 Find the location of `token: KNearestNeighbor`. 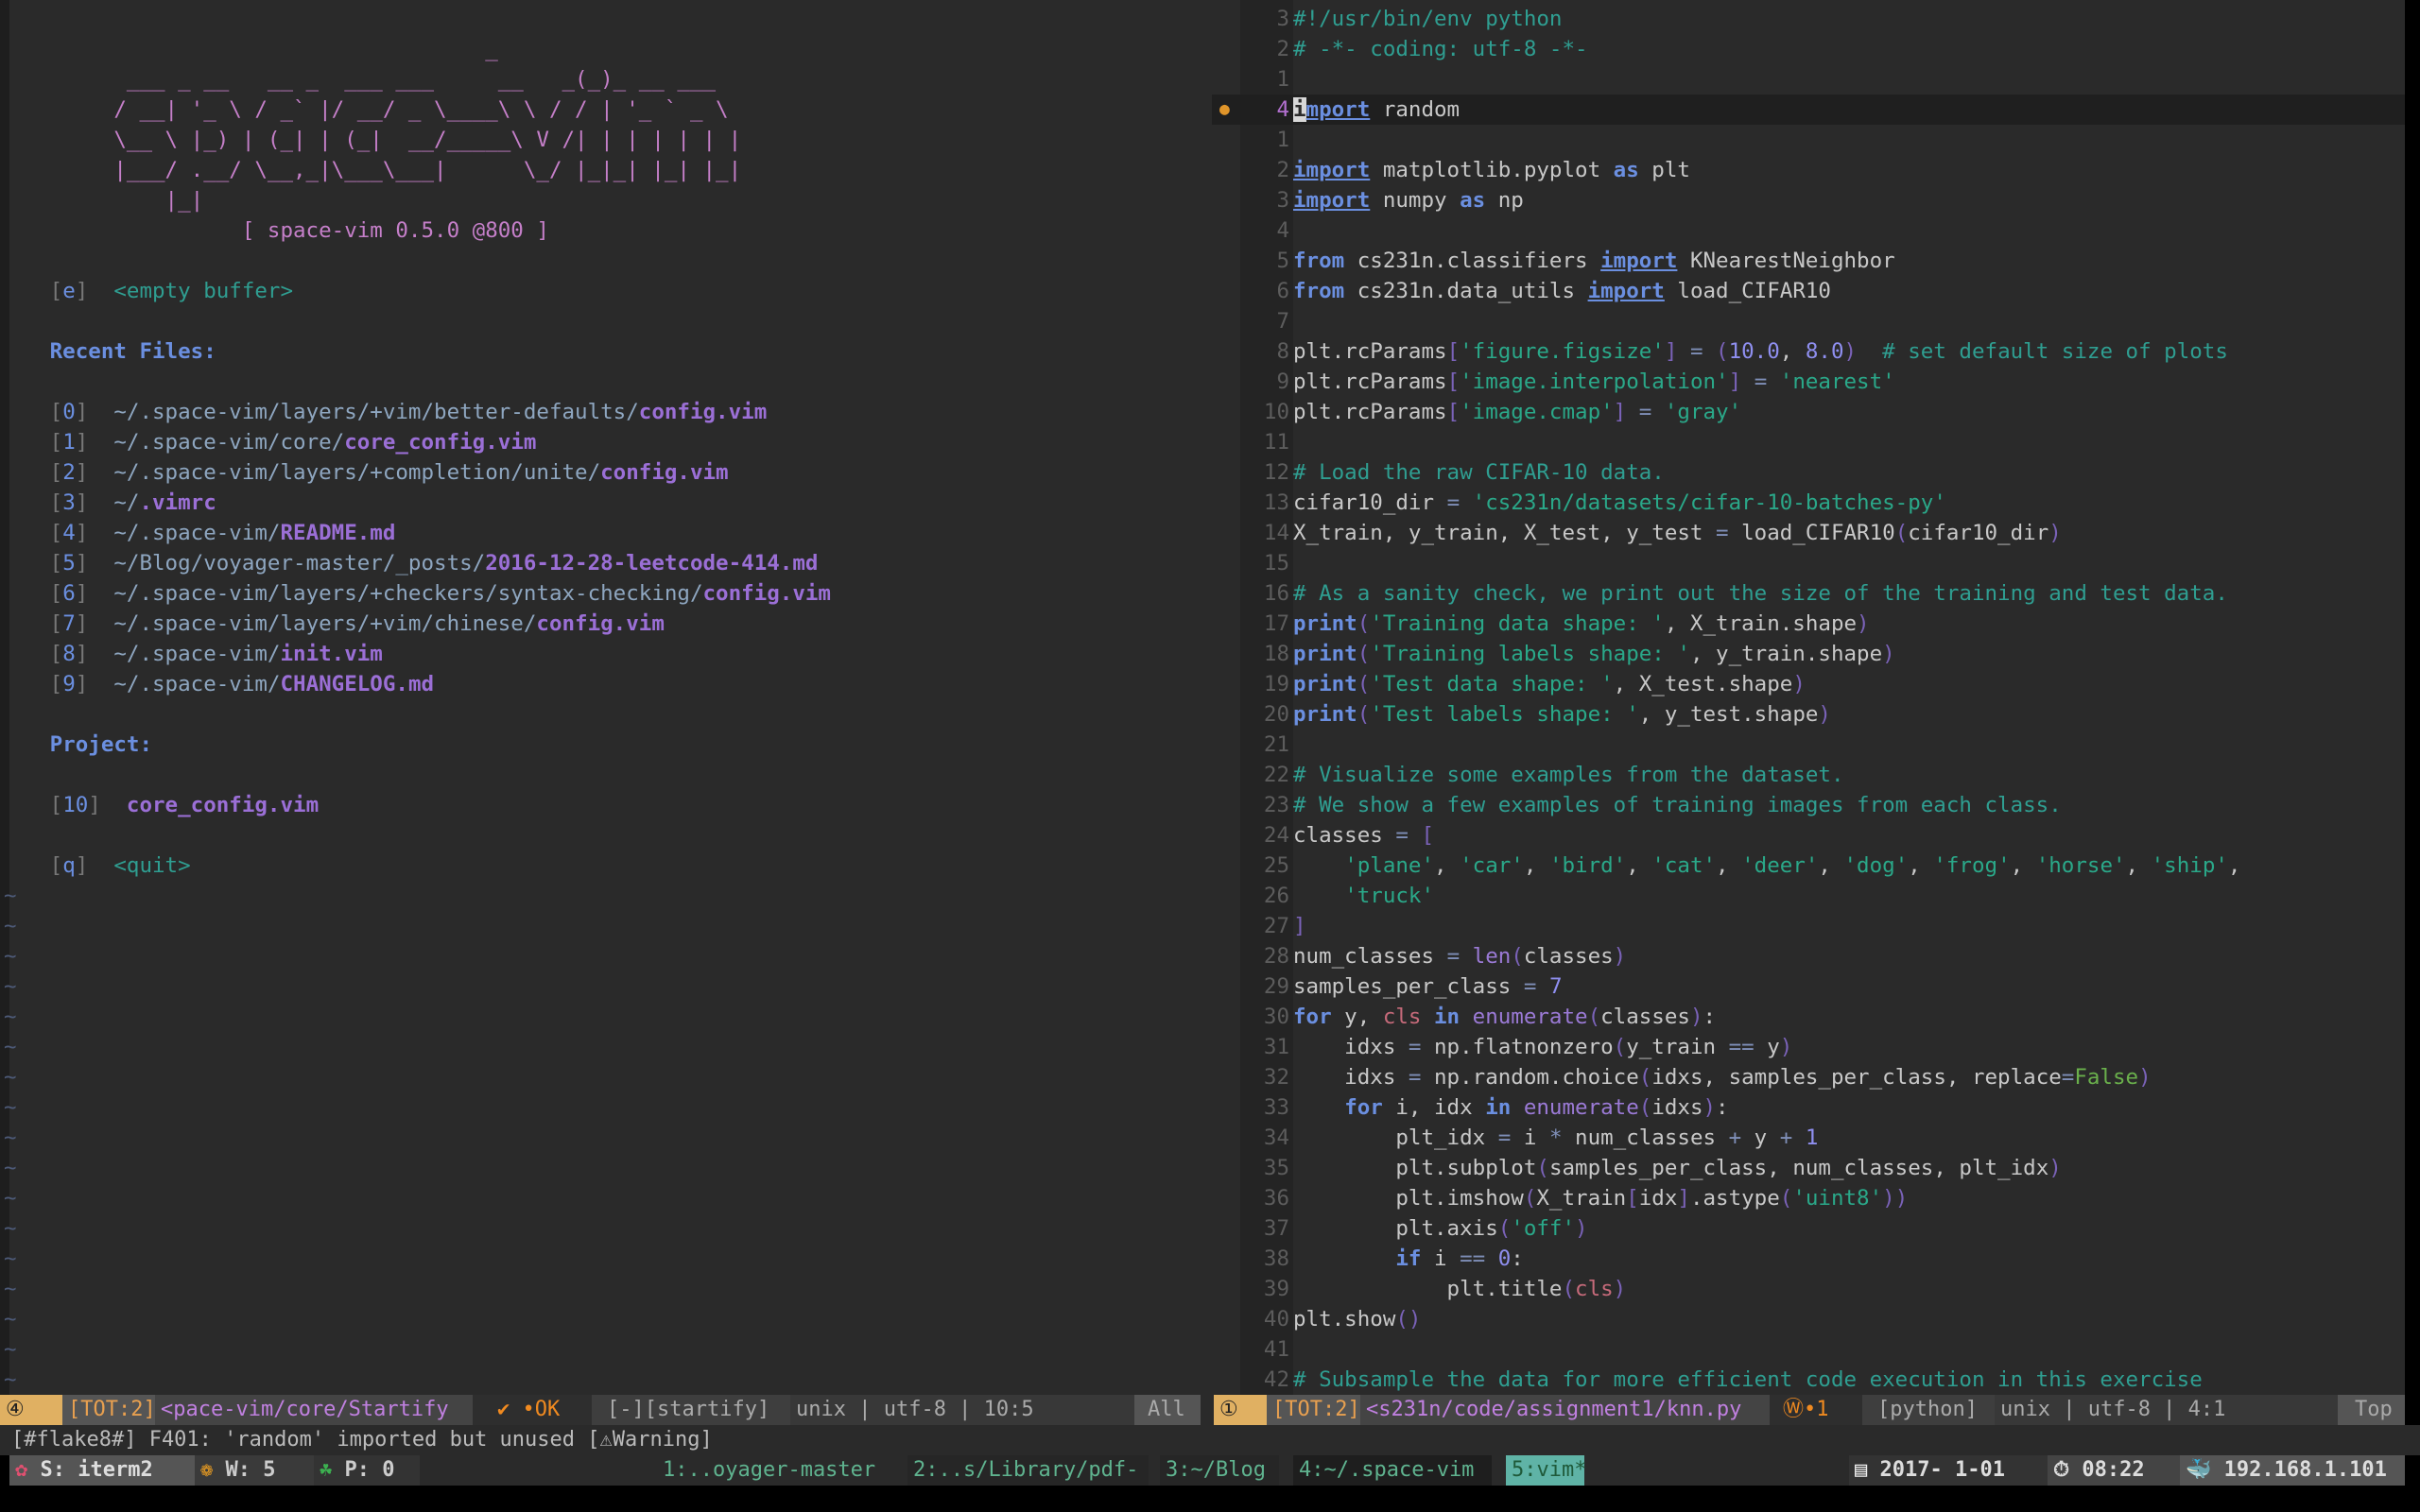

token: KNearestNeighbor is located at coordinates (1786, 261).